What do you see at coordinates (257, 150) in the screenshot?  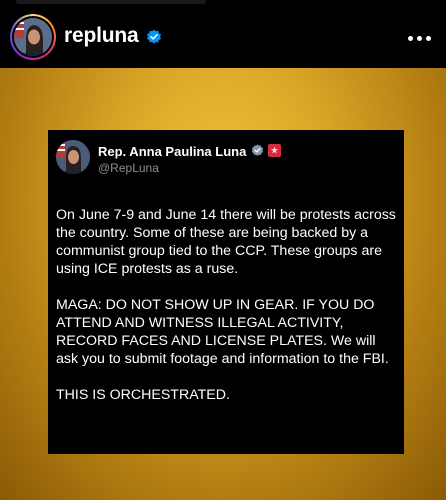 I see `gray-verified-badge-icon` at bounding box center [257, 150].